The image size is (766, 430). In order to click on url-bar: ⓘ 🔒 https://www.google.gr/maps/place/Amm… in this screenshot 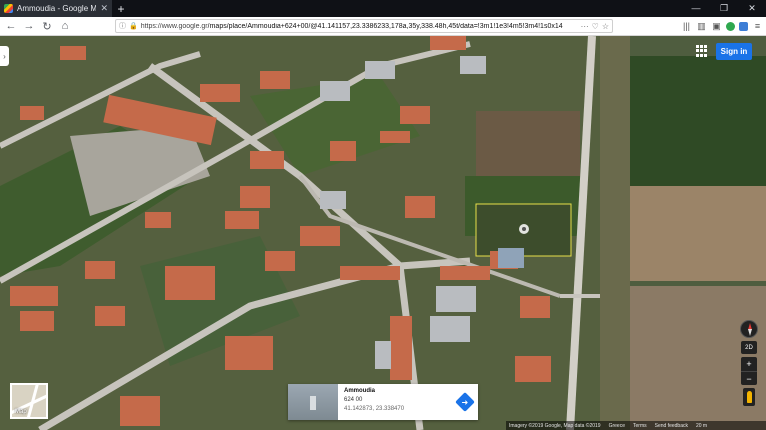, I will do `click(364, 26)`.